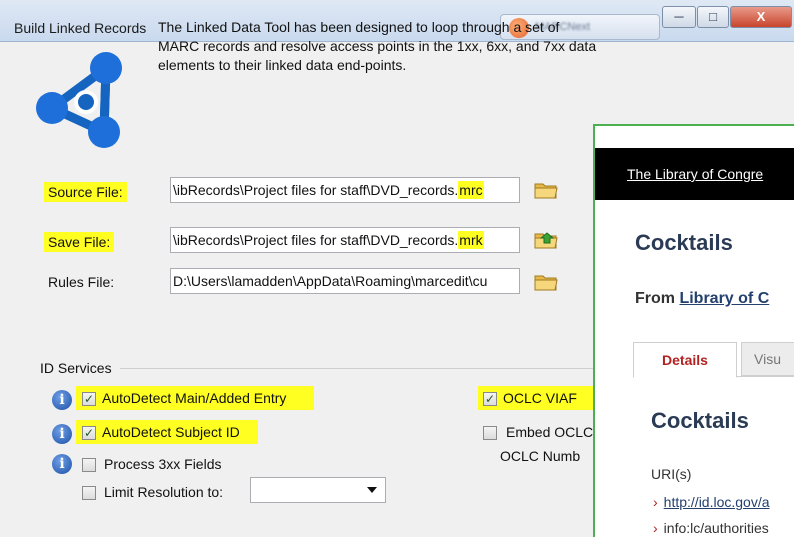 The height and width of the screenshot is (537, 794). I want to click on autodetect-subject-checkbox: ✓, so click(89, 433).